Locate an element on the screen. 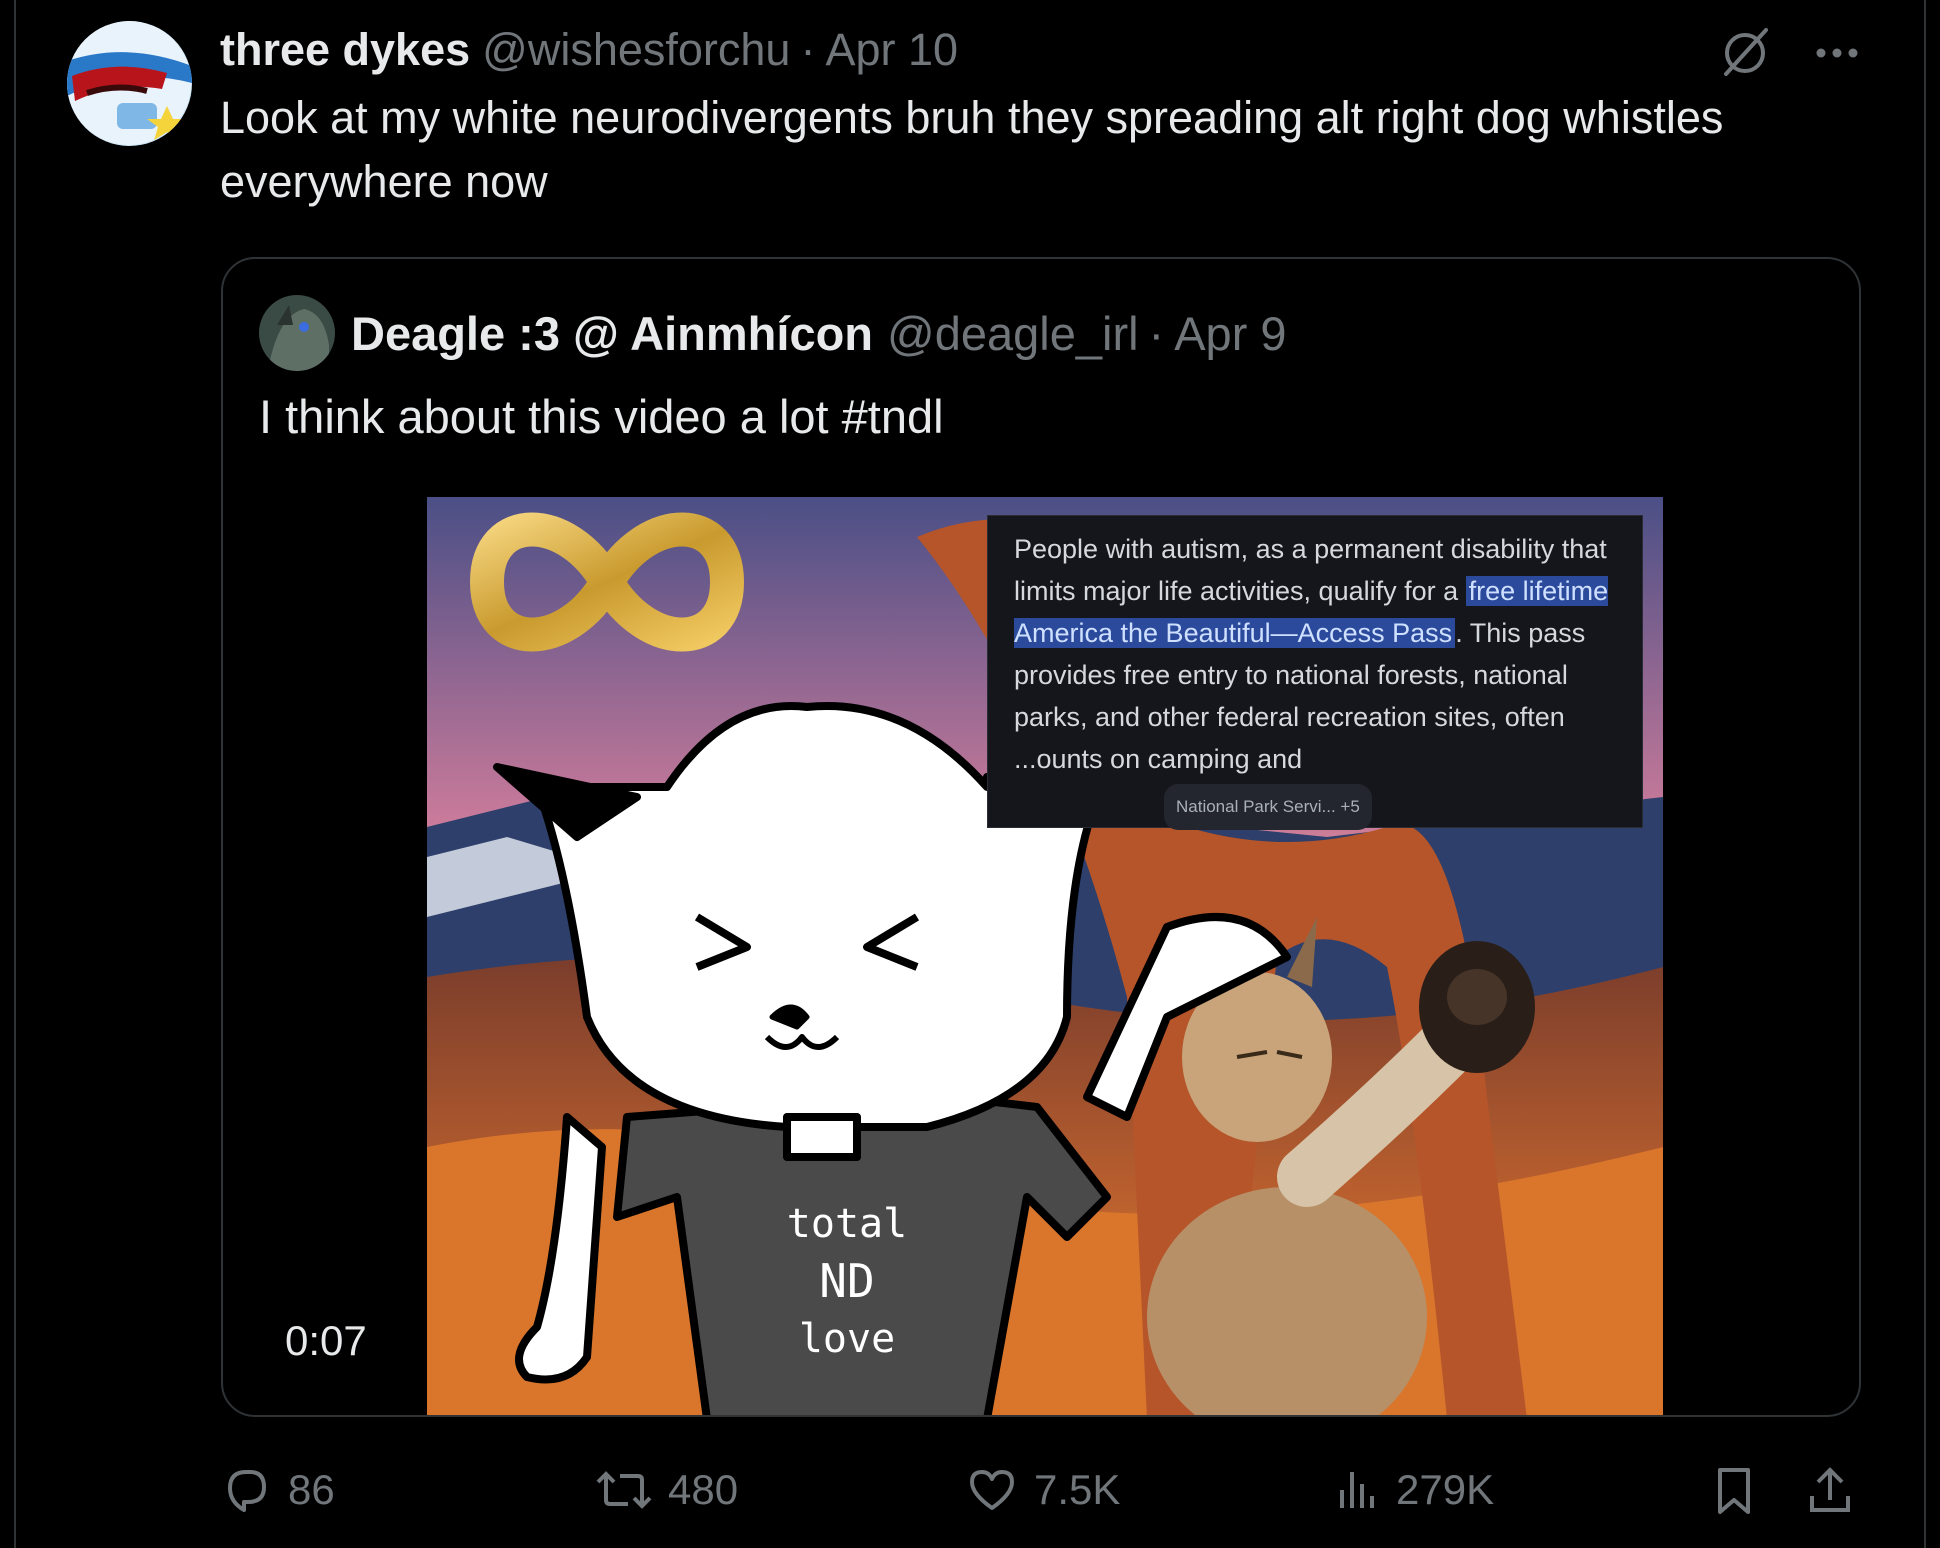  shirt-text-line-1: total is located at coordinates (847, 1224).